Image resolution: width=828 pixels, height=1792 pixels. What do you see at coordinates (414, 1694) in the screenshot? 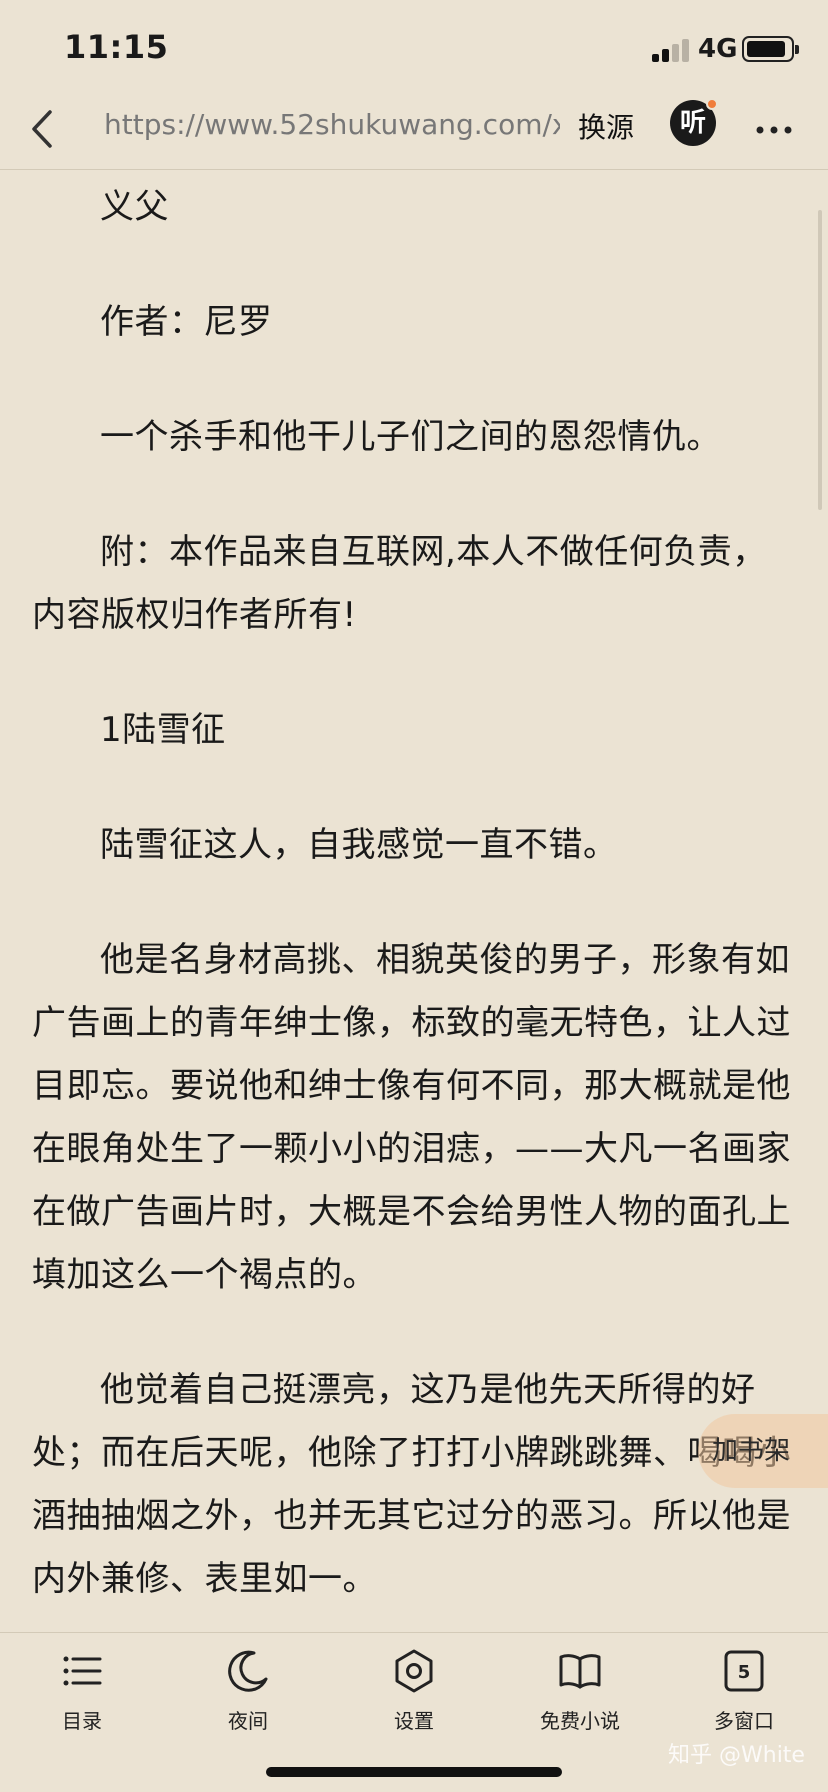
I see `toolbar-settings-button: 设置` at bounding box center [414, 1694].